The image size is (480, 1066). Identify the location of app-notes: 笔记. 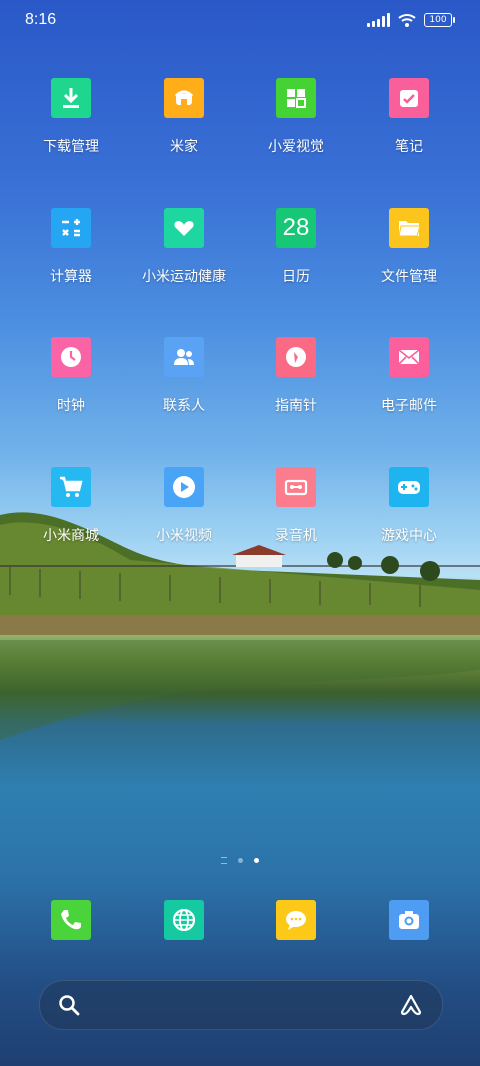
(409, 117).